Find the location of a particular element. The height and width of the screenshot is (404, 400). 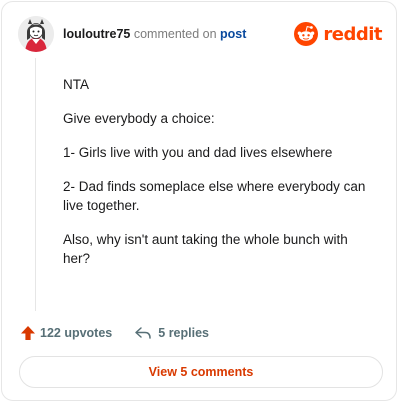

reply-count: 5 replies is located at coordinates (183, 333).